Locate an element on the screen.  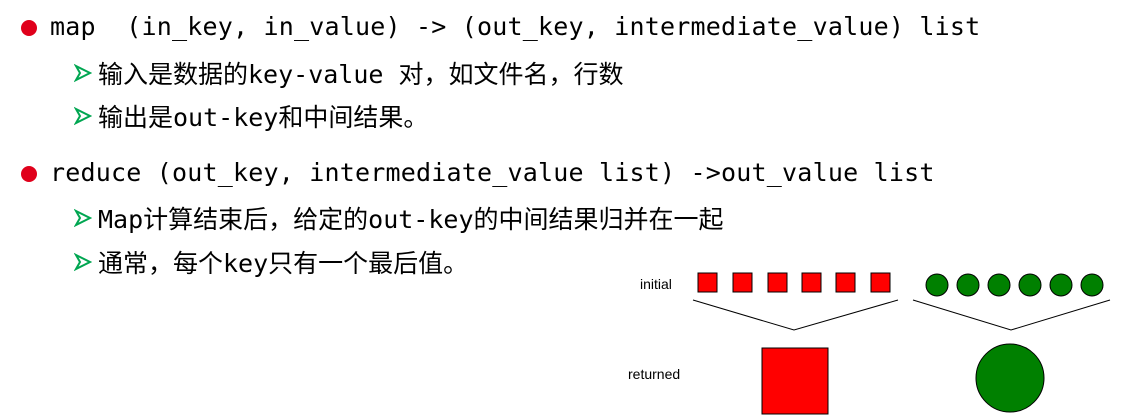
returned-red-square is located at coordinates (795, 381).